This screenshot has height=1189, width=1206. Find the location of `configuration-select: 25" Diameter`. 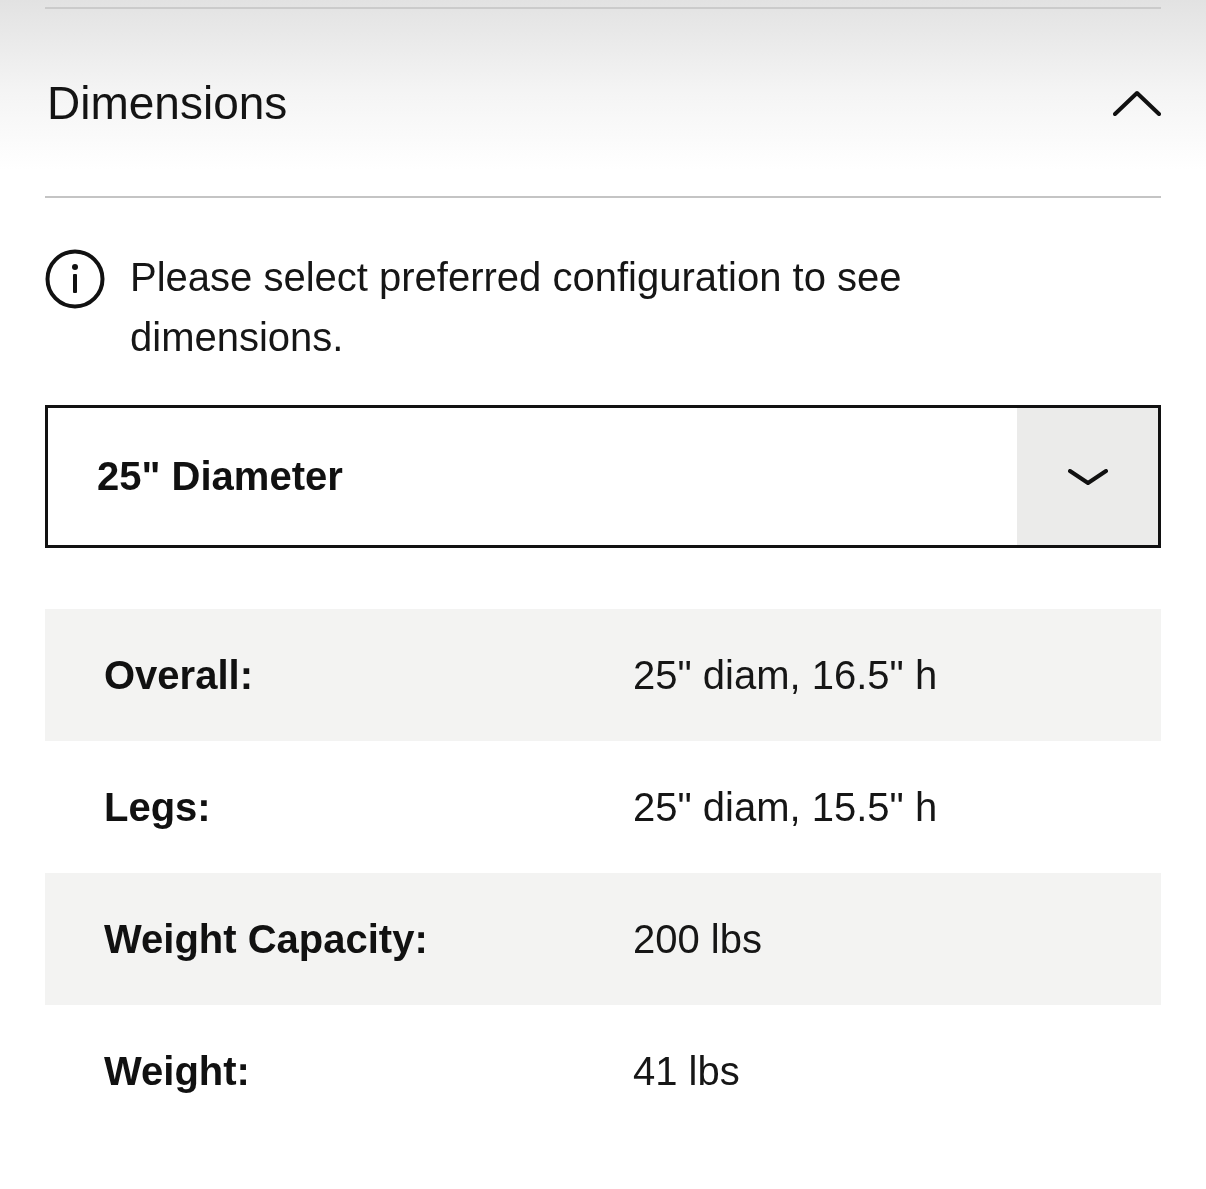

configuration-select: 25" Diameter is located at coordinates (603, 476).